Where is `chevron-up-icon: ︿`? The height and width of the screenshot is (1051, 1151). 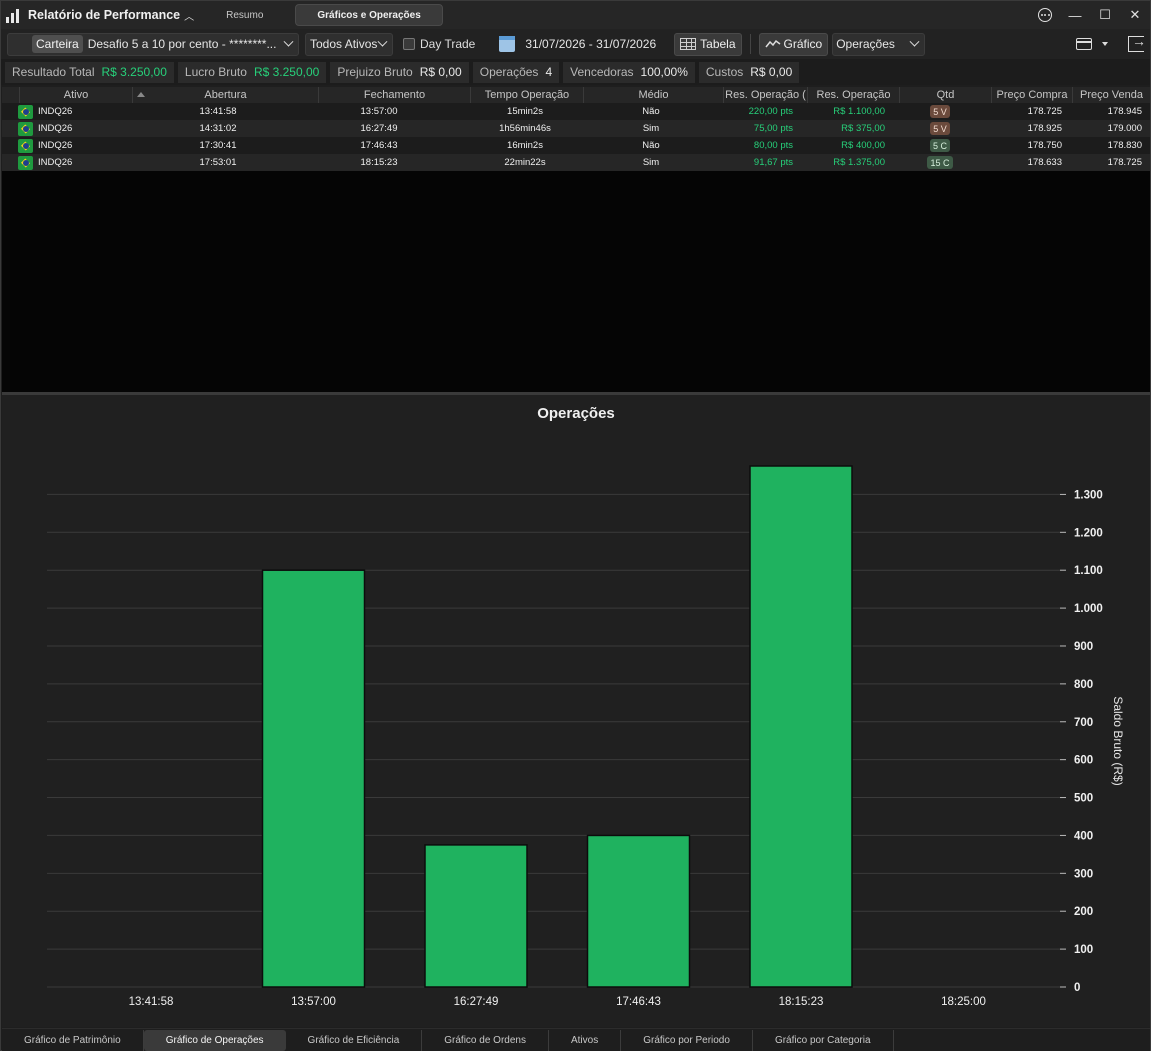 chevron-up-icon: ︿ is located at coordinates (189, 15).